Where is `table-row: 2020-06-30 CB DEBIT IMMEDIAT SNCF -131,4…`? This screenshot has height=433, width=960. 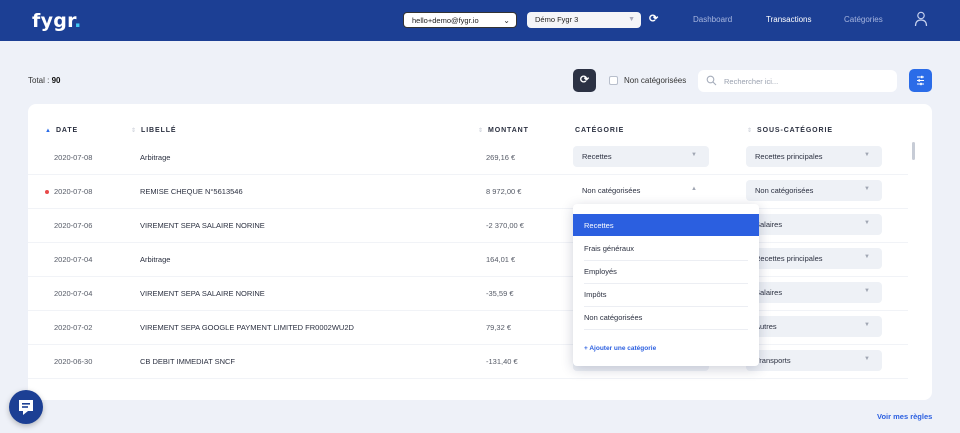 table-row: 2020-06-30 CB DEBIT IMMEDIAT SNCF -131,4… is located at coordinates (468, 362).